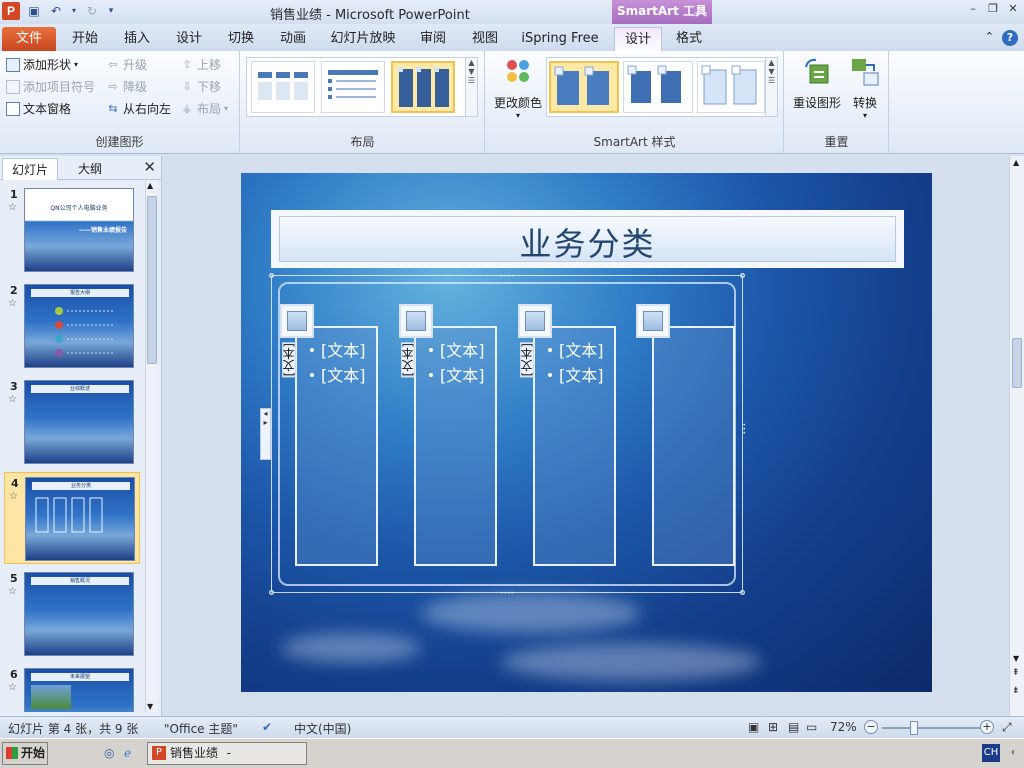  Describe the element at coordinates (932, 728) in the screenshot. I see `zoom-slider-track` at that location.